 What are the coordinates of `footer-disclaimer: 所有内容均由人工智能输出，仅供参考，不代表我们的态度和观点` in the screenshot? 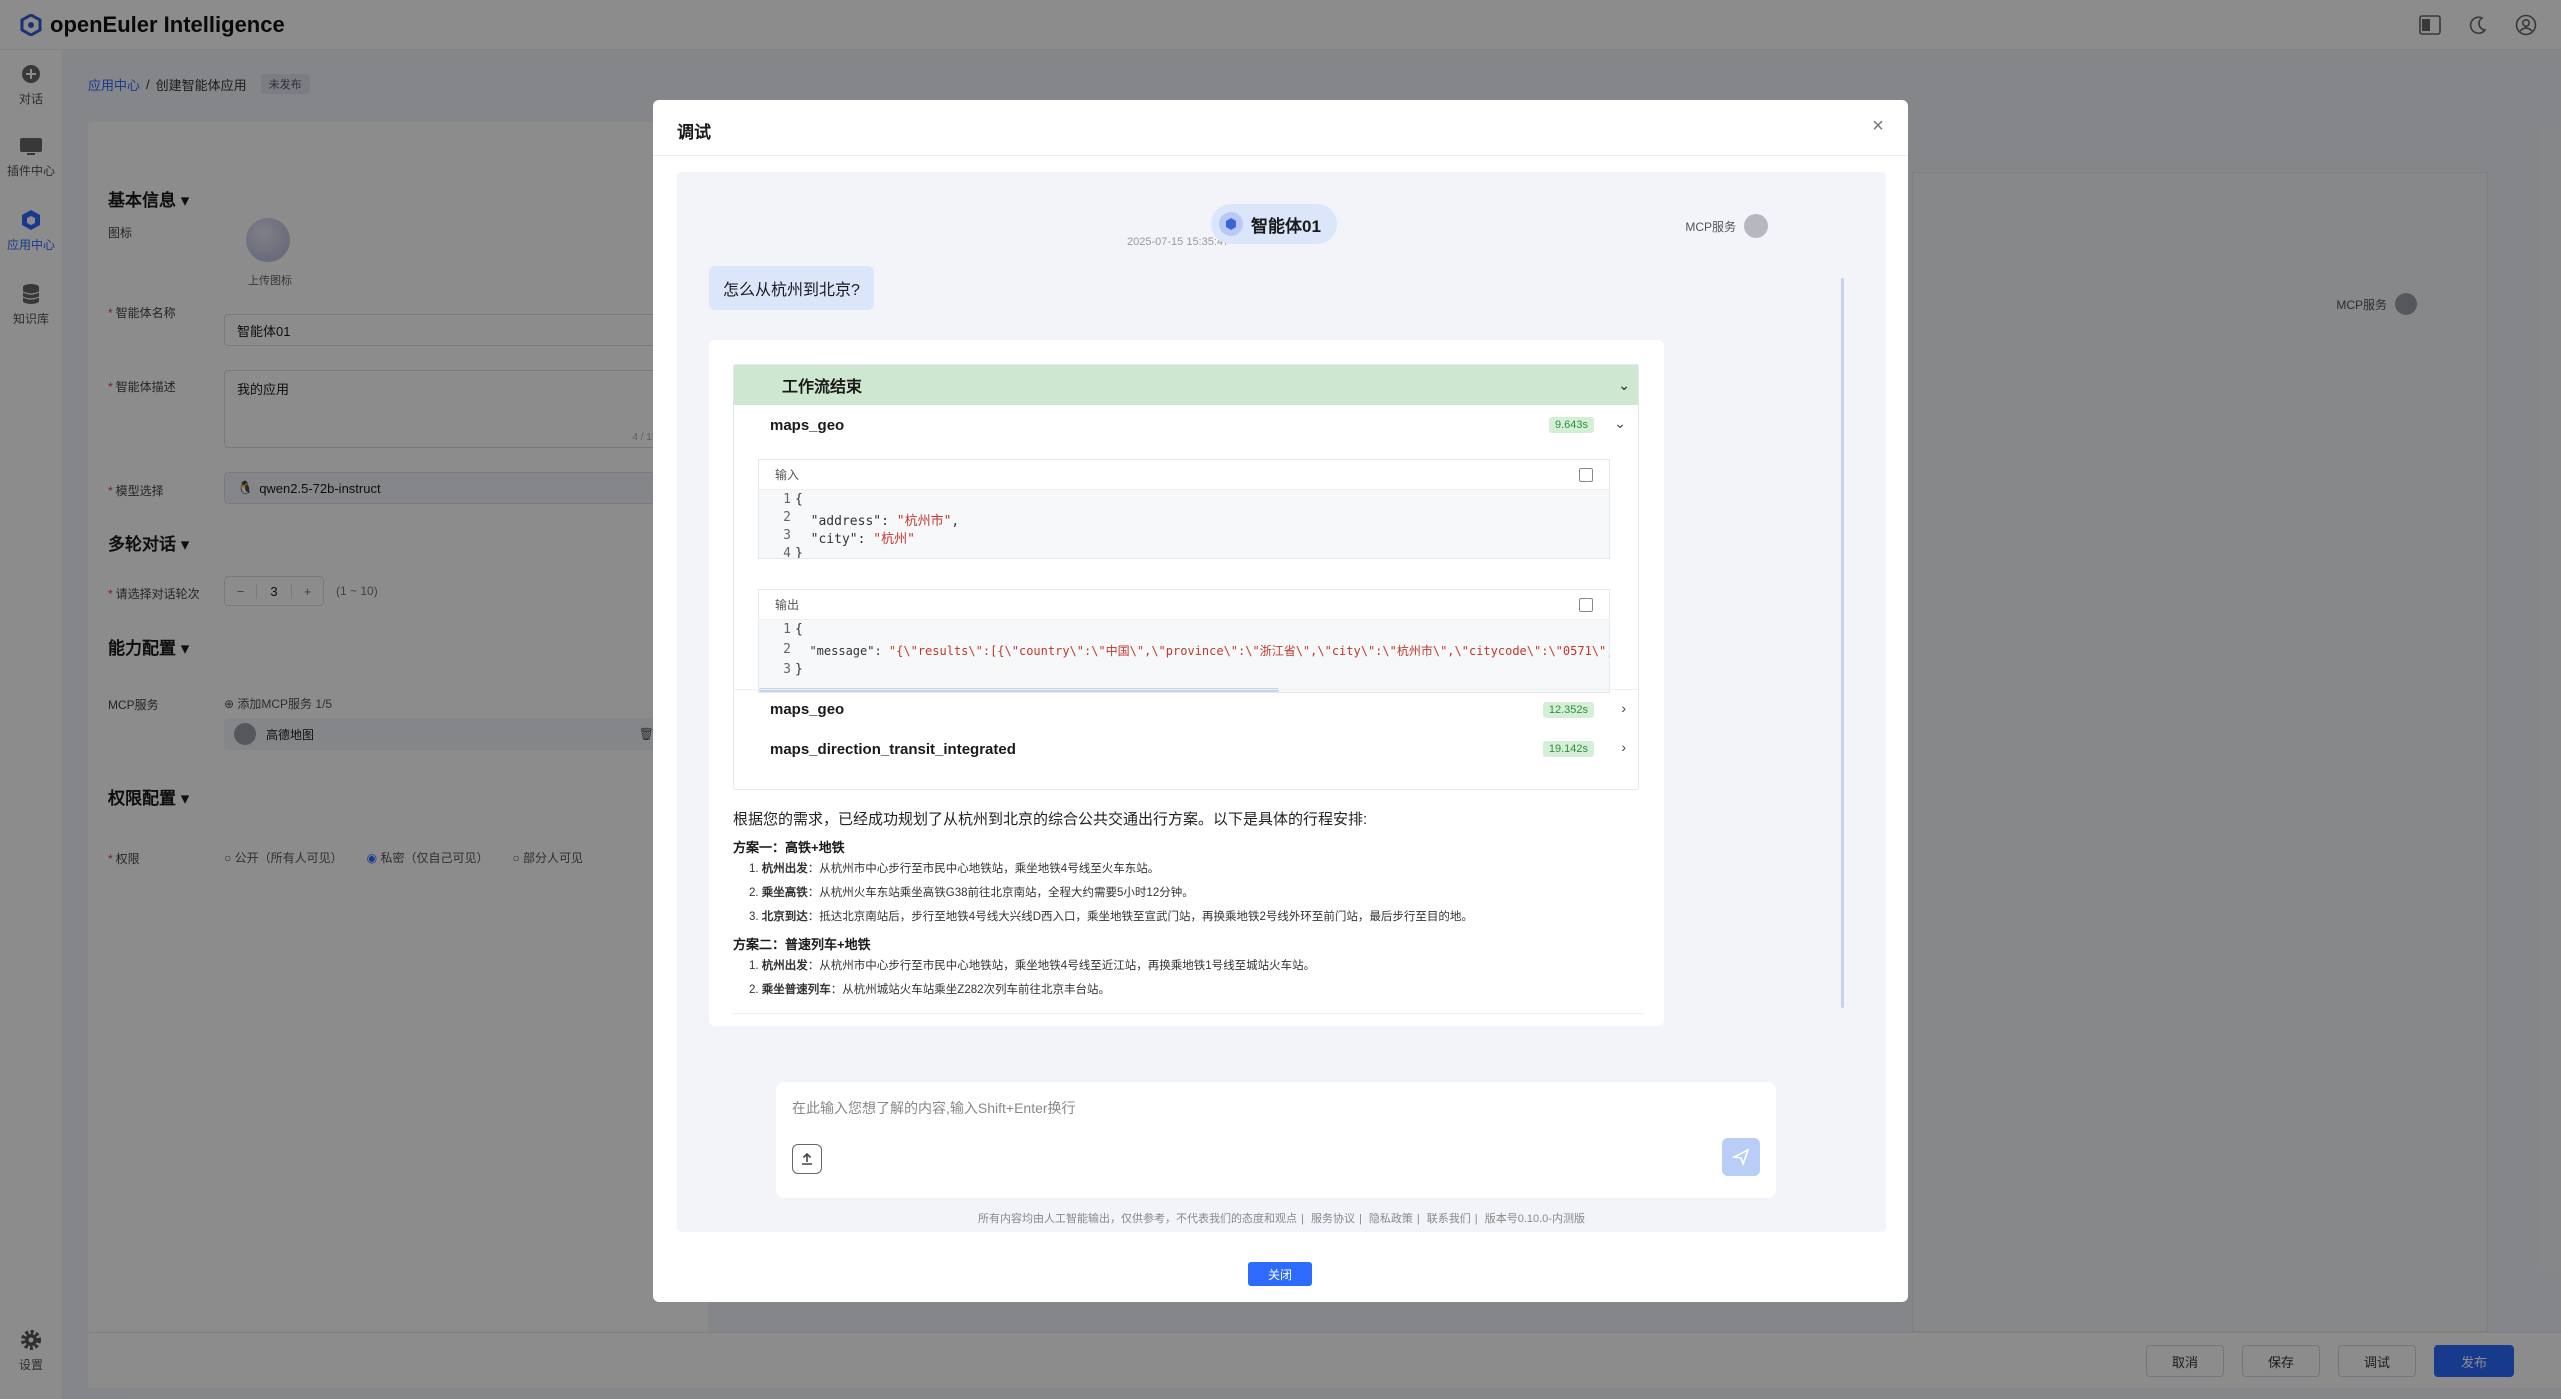 It's located at (1138, 1219).